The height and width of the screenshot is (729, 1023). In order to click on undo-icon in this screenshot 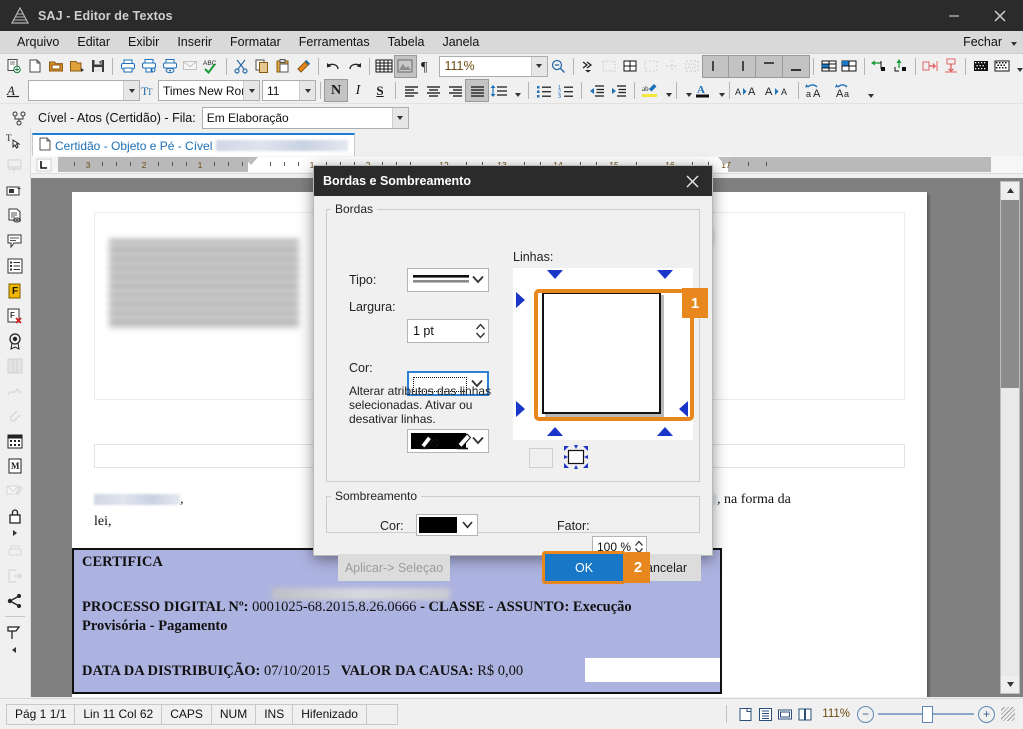, I will do `click(333, 66)`.